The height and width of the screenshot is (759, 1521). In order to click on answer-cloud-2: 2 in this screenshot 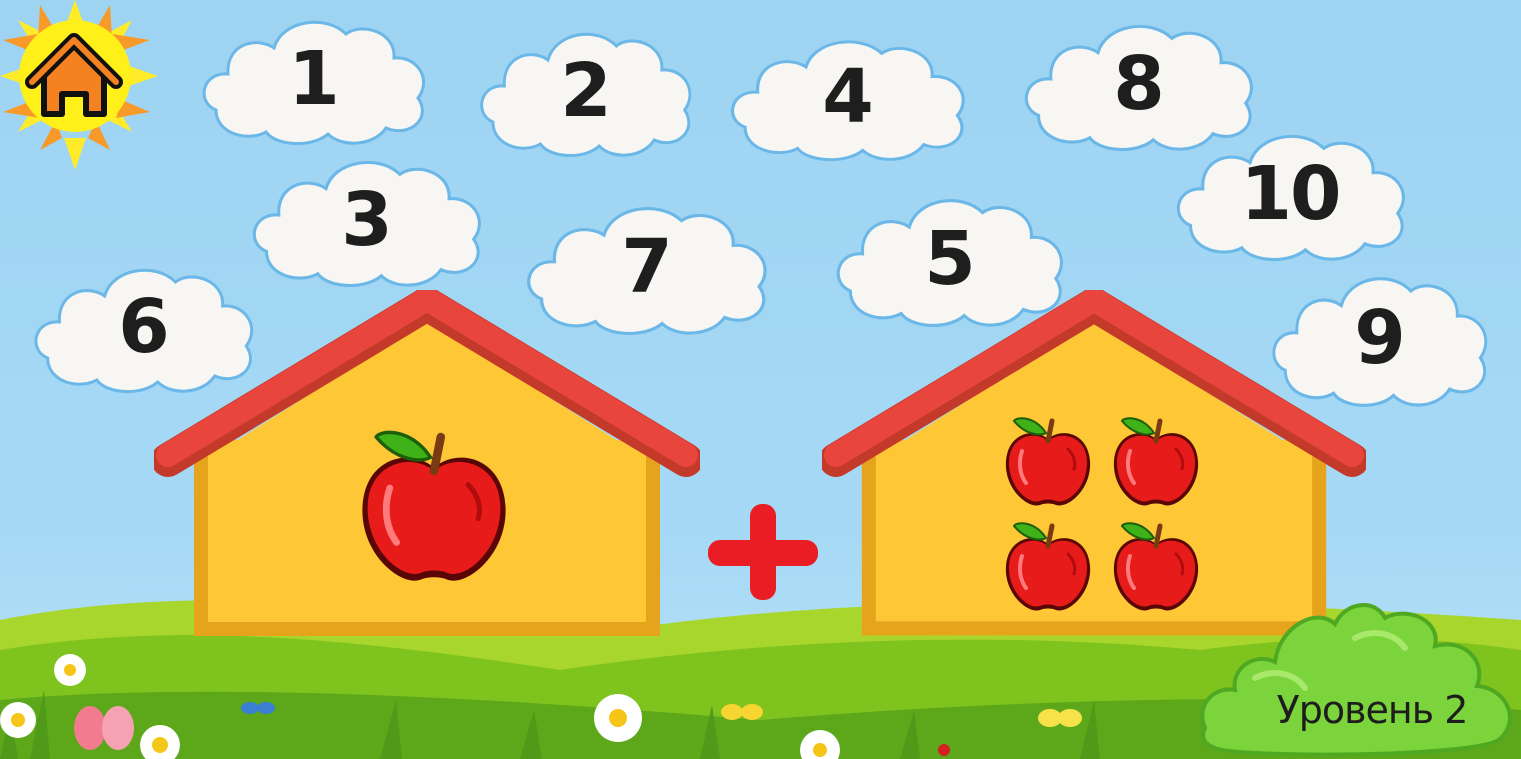, I will do `click(585, 91)`.